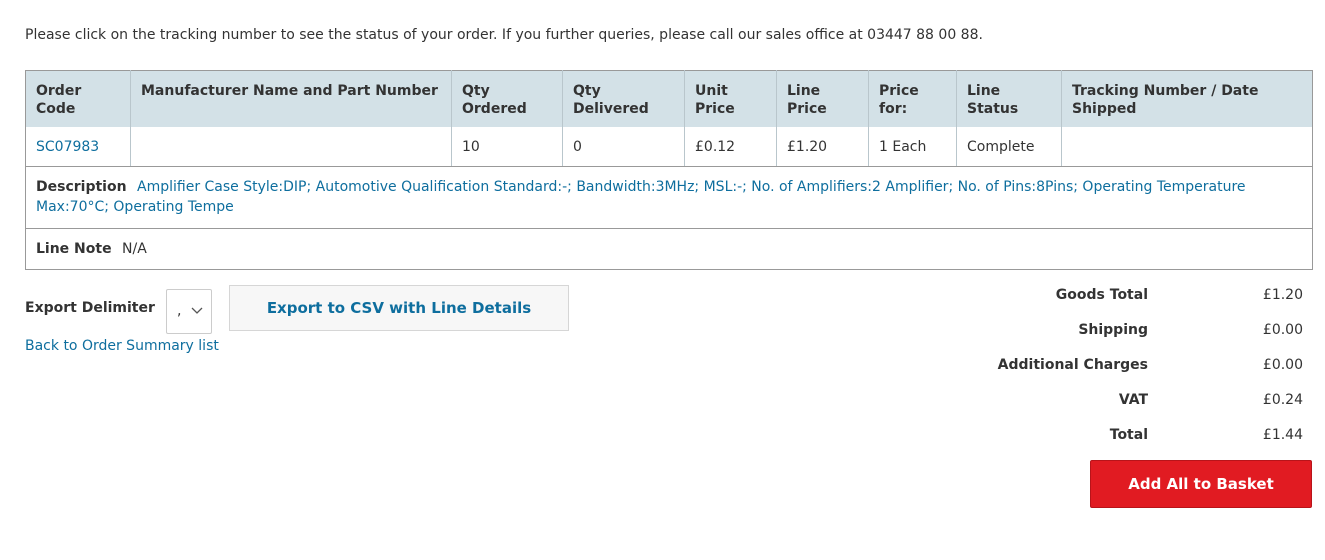  I want to click on table-row: SC07983 10 0 £0.12 £1.20 1 Each Complete, so click(669, 147).